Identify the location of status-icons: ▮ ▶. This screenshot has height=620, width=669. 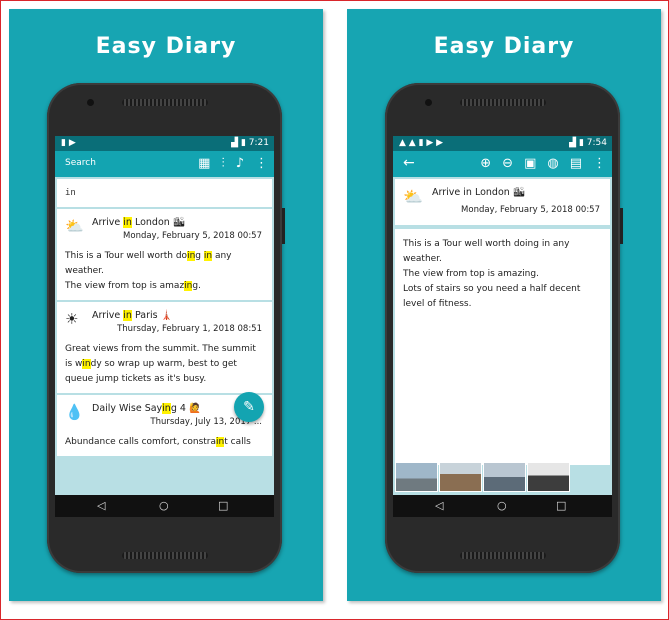
(68, 143).